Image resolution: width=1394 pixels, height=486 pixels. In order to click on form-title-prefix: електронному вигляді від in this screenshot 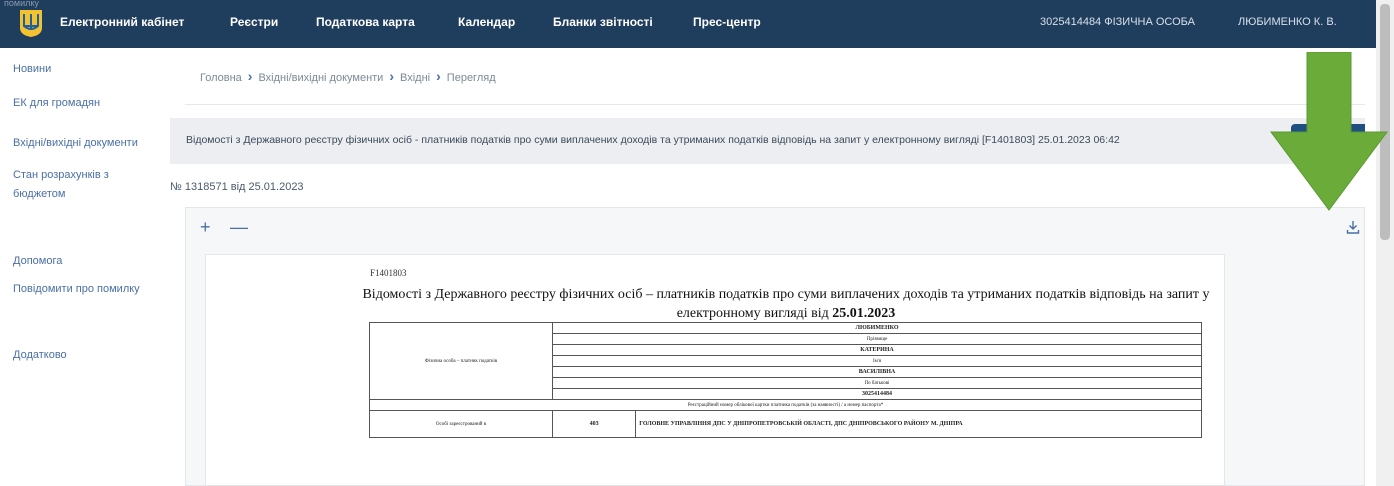, I will do `click(754, 313)`.